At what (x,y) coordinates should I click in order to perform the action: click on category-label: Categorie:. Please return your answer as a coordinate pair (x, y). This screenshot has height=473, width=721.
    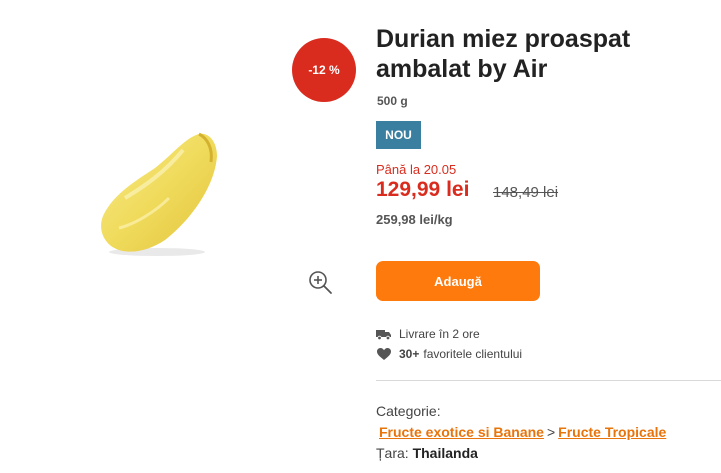
    Looking at the image, I should click on (408, 411).